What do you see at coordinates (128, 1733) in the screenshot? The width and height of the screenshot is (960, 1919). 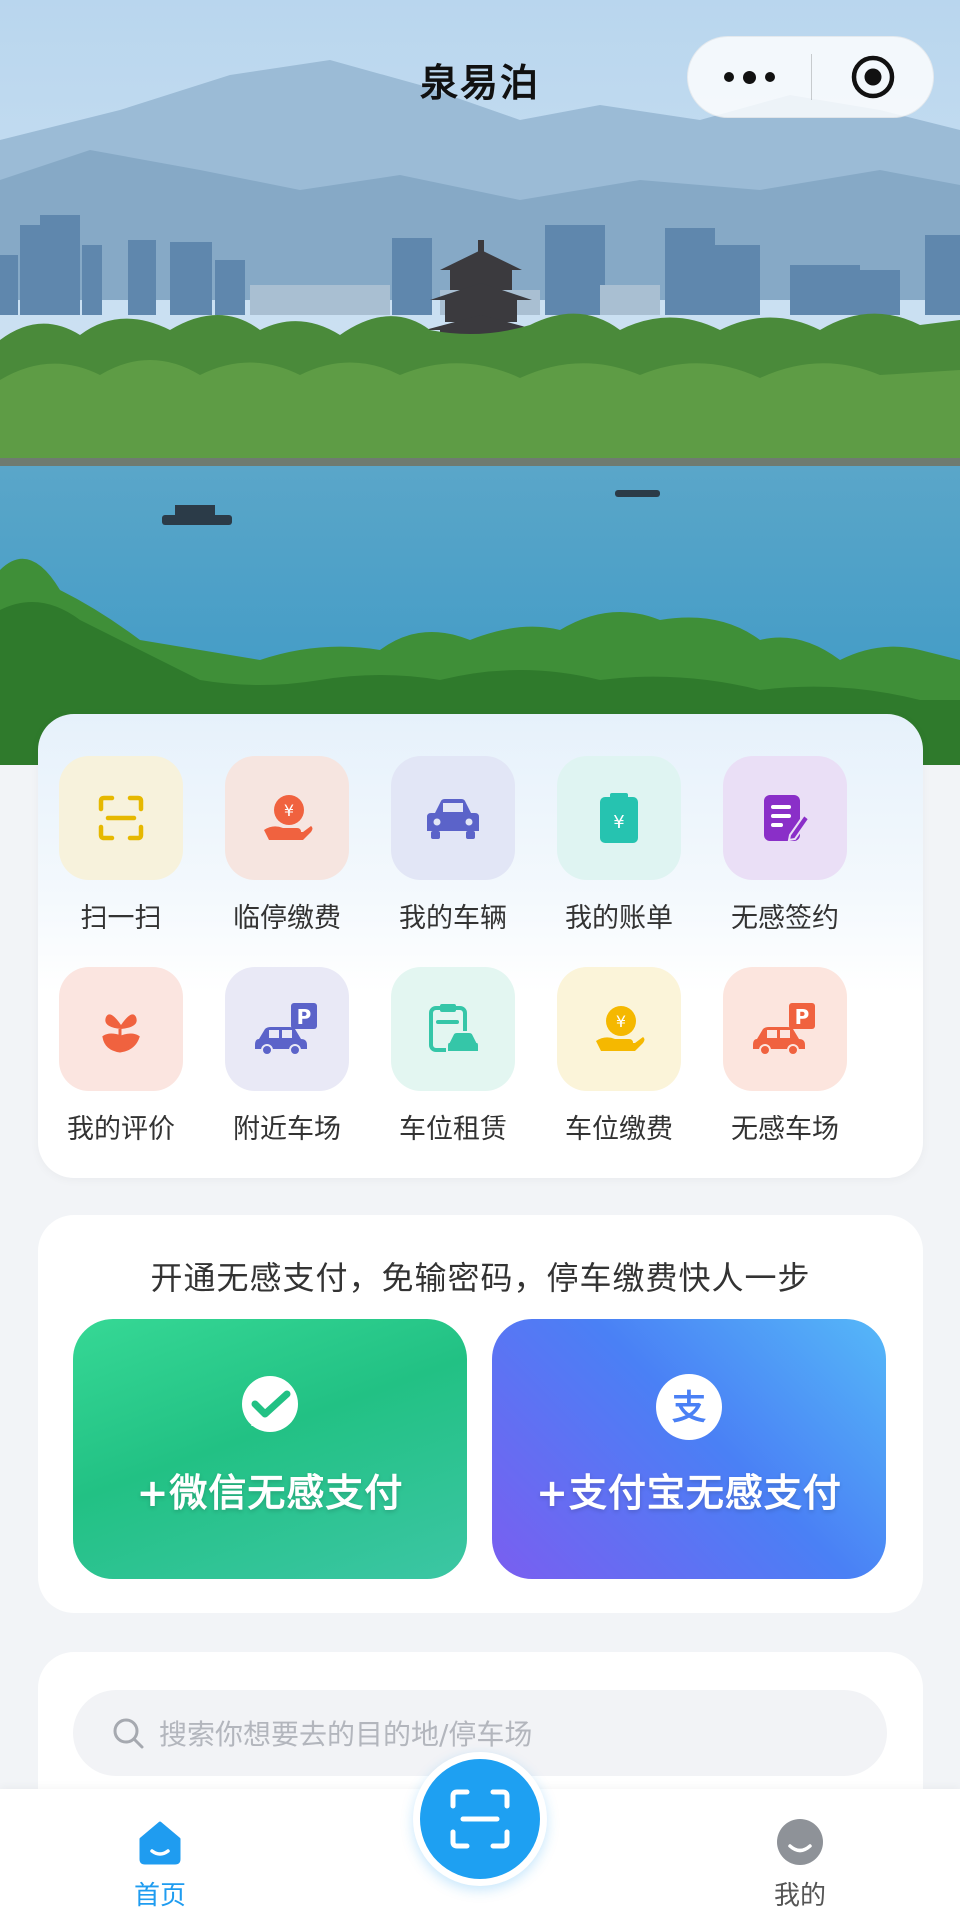 I see `search-icon` at bounding box center [128, 1733].